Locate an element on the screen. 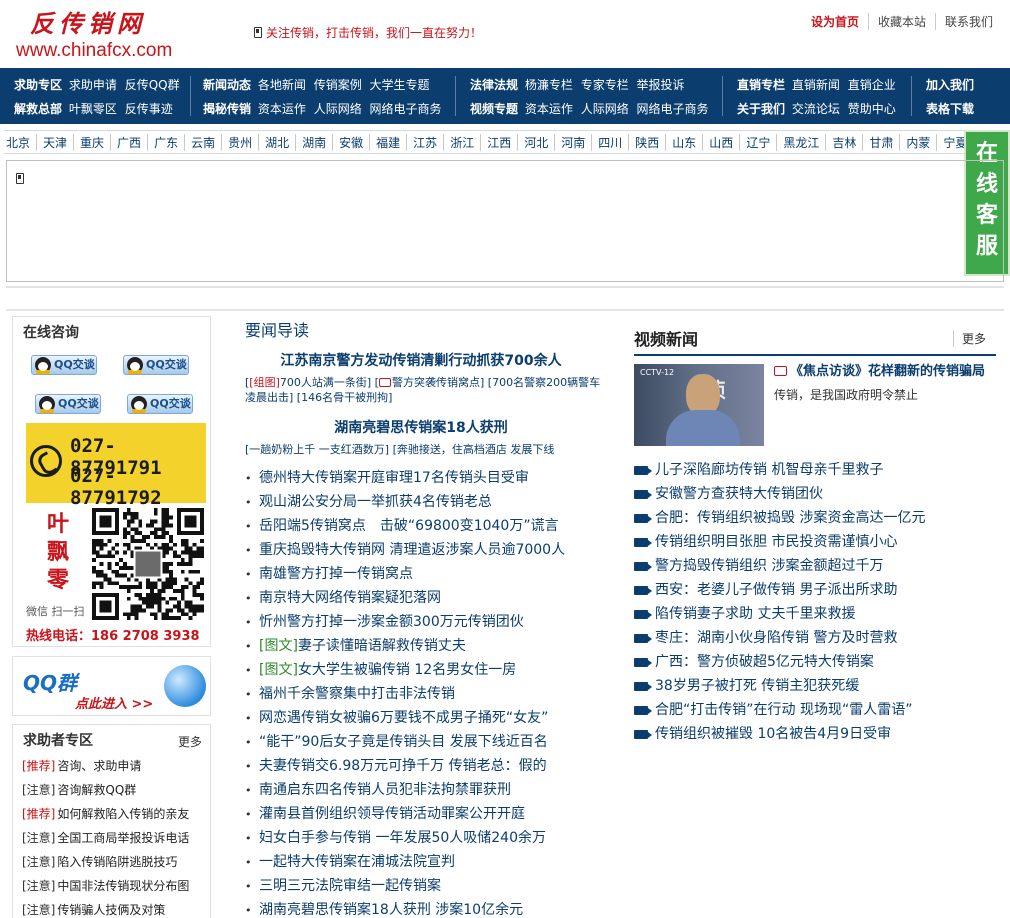  video-item: 38岁男子被打死 传销主犯获死缓 is located at coordinates (779, 686).